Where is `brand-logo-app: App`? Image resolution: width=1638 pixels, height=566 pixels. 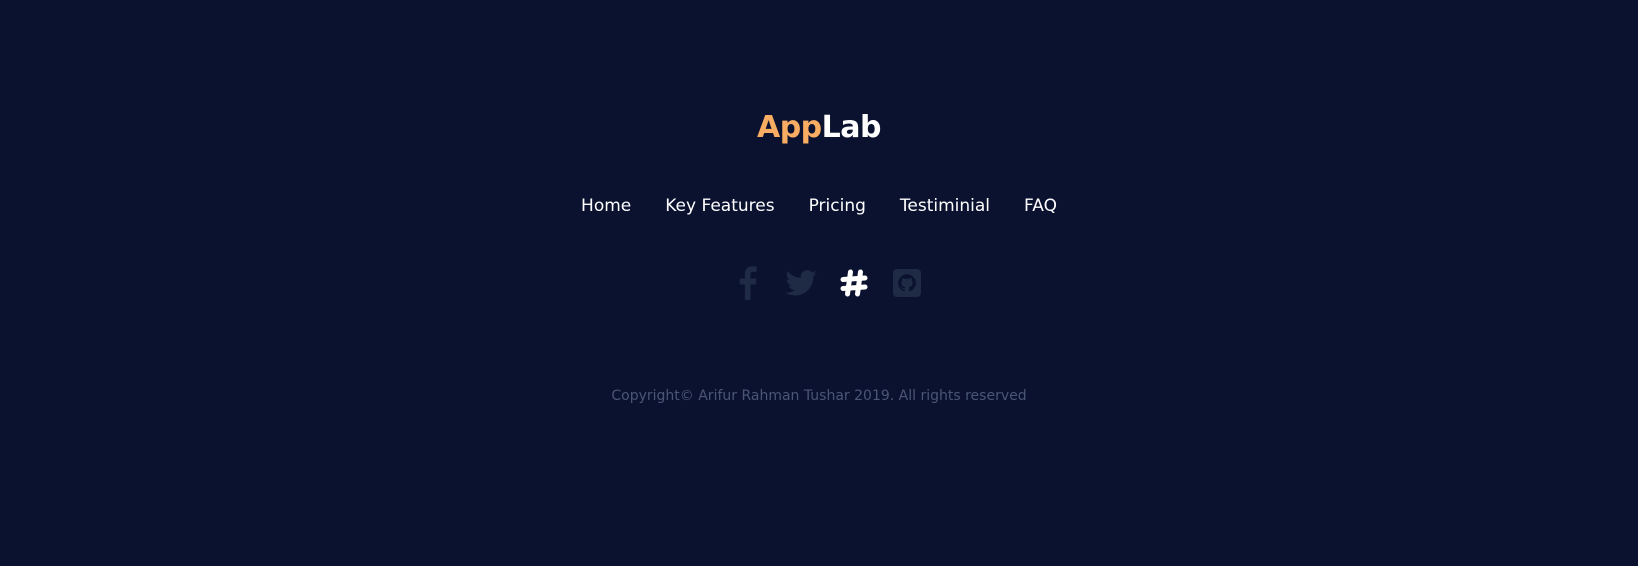
brand-logo-app: App is located at coordinates (789, 127).